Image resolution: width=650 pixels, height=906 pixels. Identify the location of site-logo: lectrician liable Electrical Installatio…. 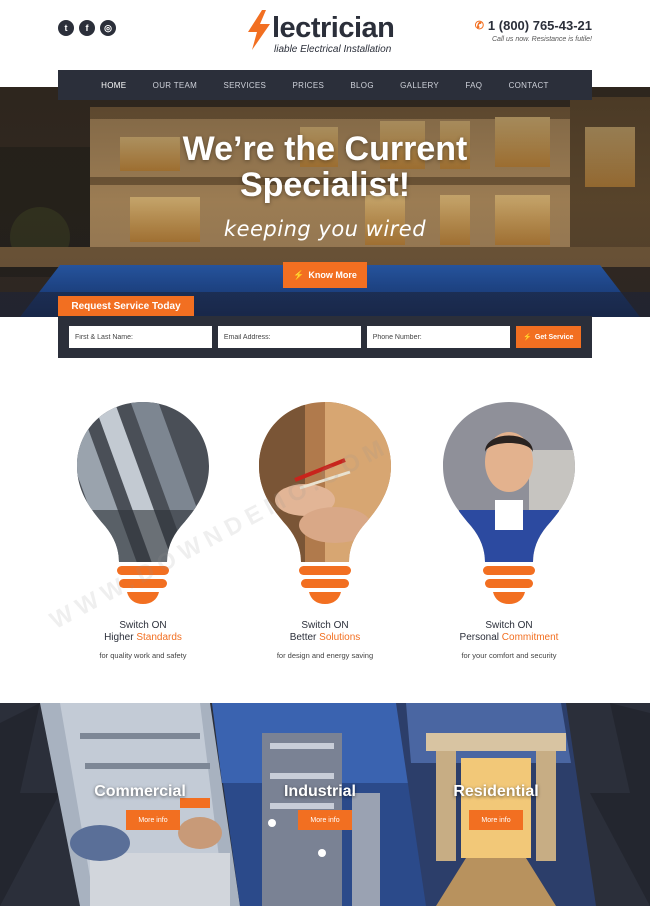
(331, 33).